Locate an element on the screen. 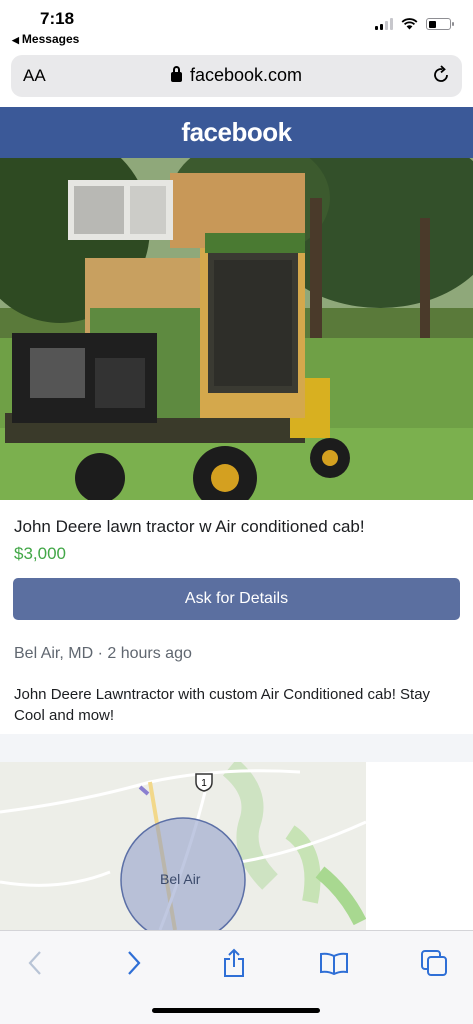 This screenshot has height=1024, width=473. back-to-app-link: ◀ Messages is located at coordinates (45, 39).